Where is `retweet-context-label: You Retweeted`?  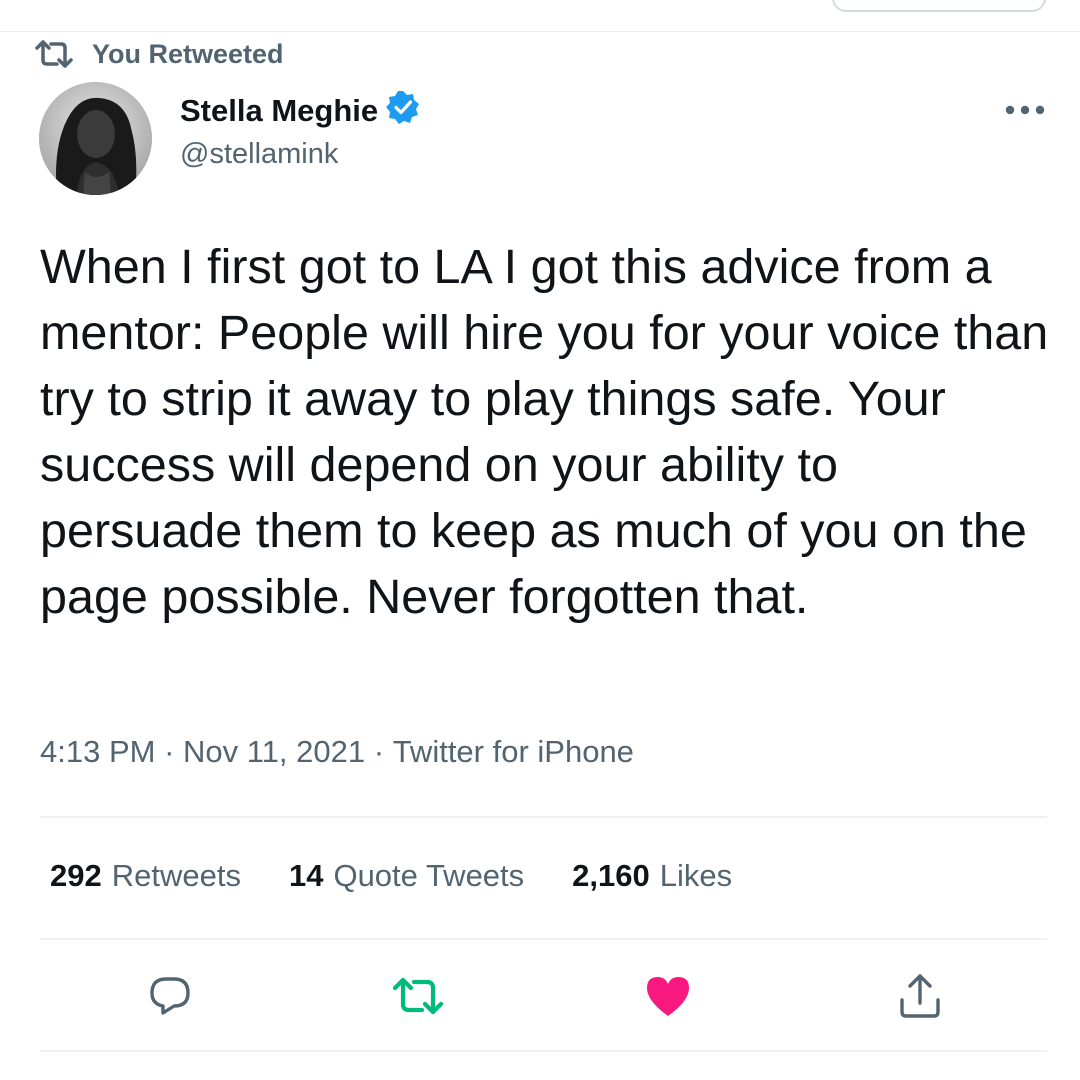
retweet-context-label: You Retweeted is located at coordinates (188, 53).